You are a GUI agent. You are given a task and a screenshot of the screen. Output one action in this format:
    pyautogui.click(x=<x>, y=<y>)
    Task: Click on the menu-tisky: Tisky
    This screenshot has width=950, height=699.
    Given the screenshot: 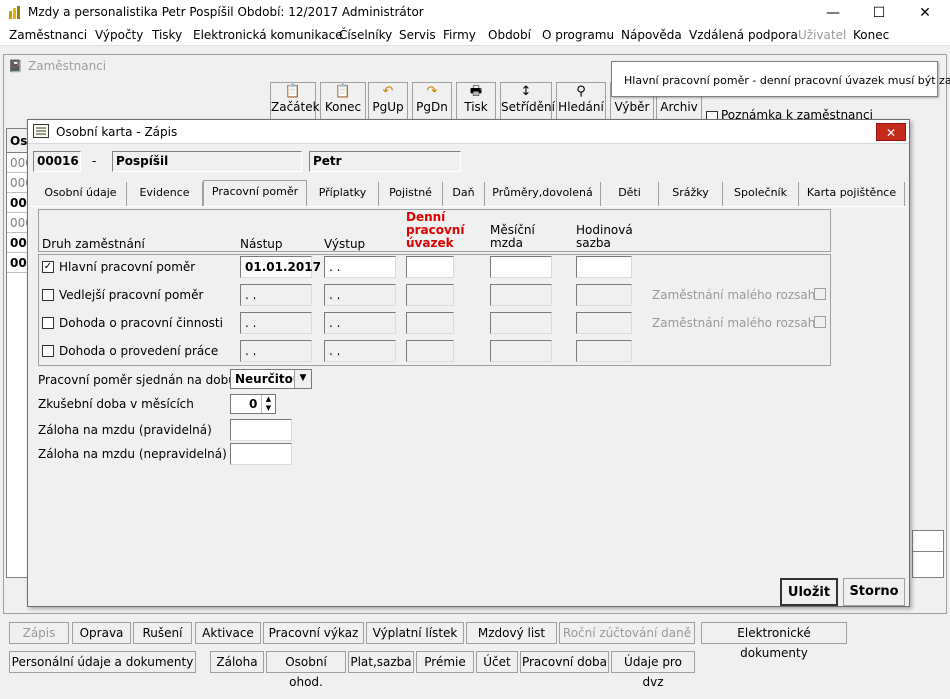 What is the action you would take?
    pyautogui.click(x=167, y=35)
    